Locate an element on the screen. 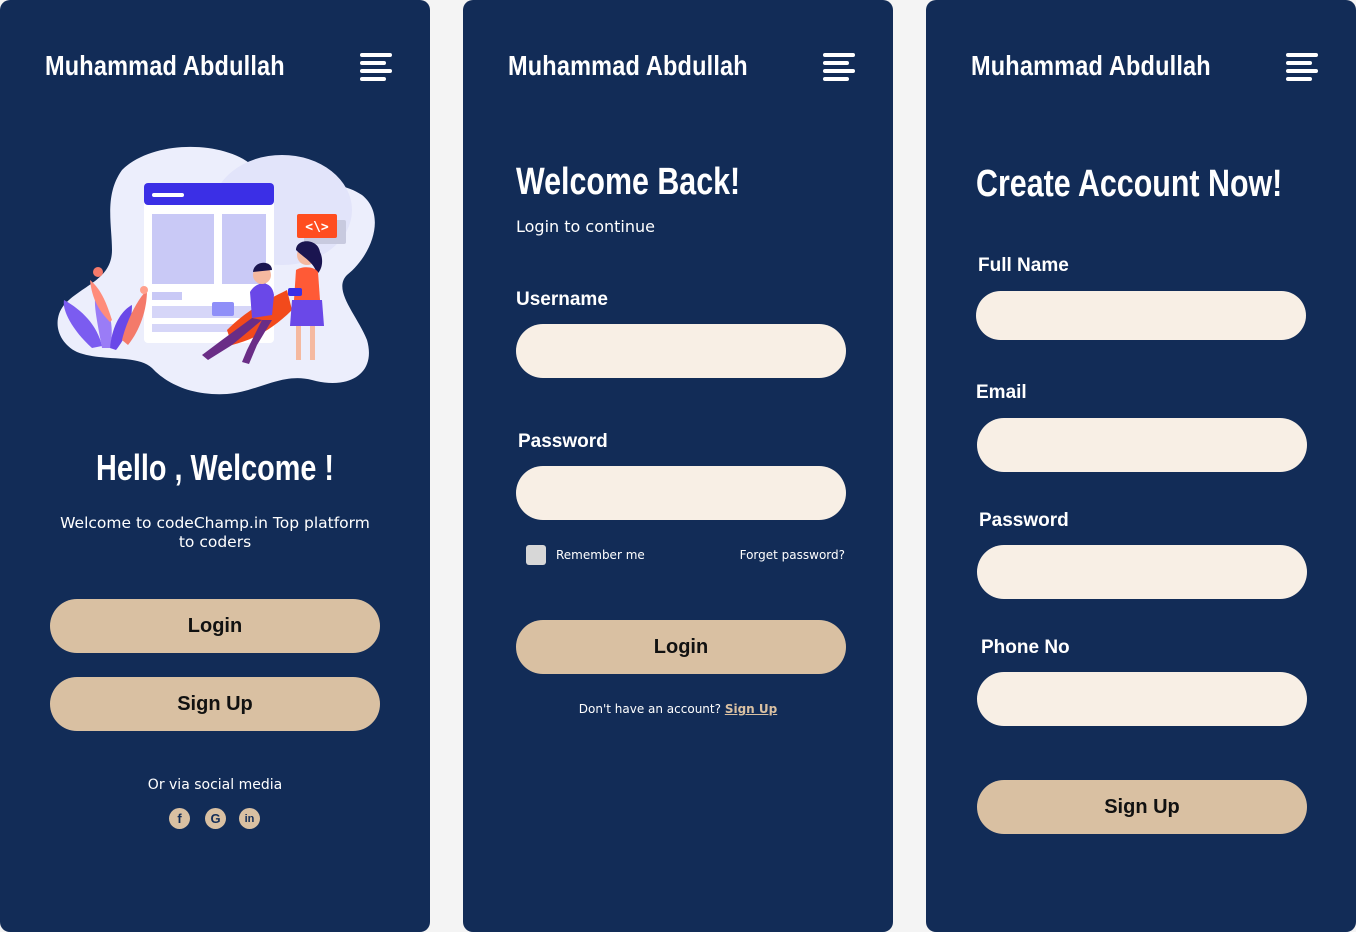 This screenshot has height=932, width=1356. welcome-title: Hello , Welcome ! is located at coordinates (215, 467).